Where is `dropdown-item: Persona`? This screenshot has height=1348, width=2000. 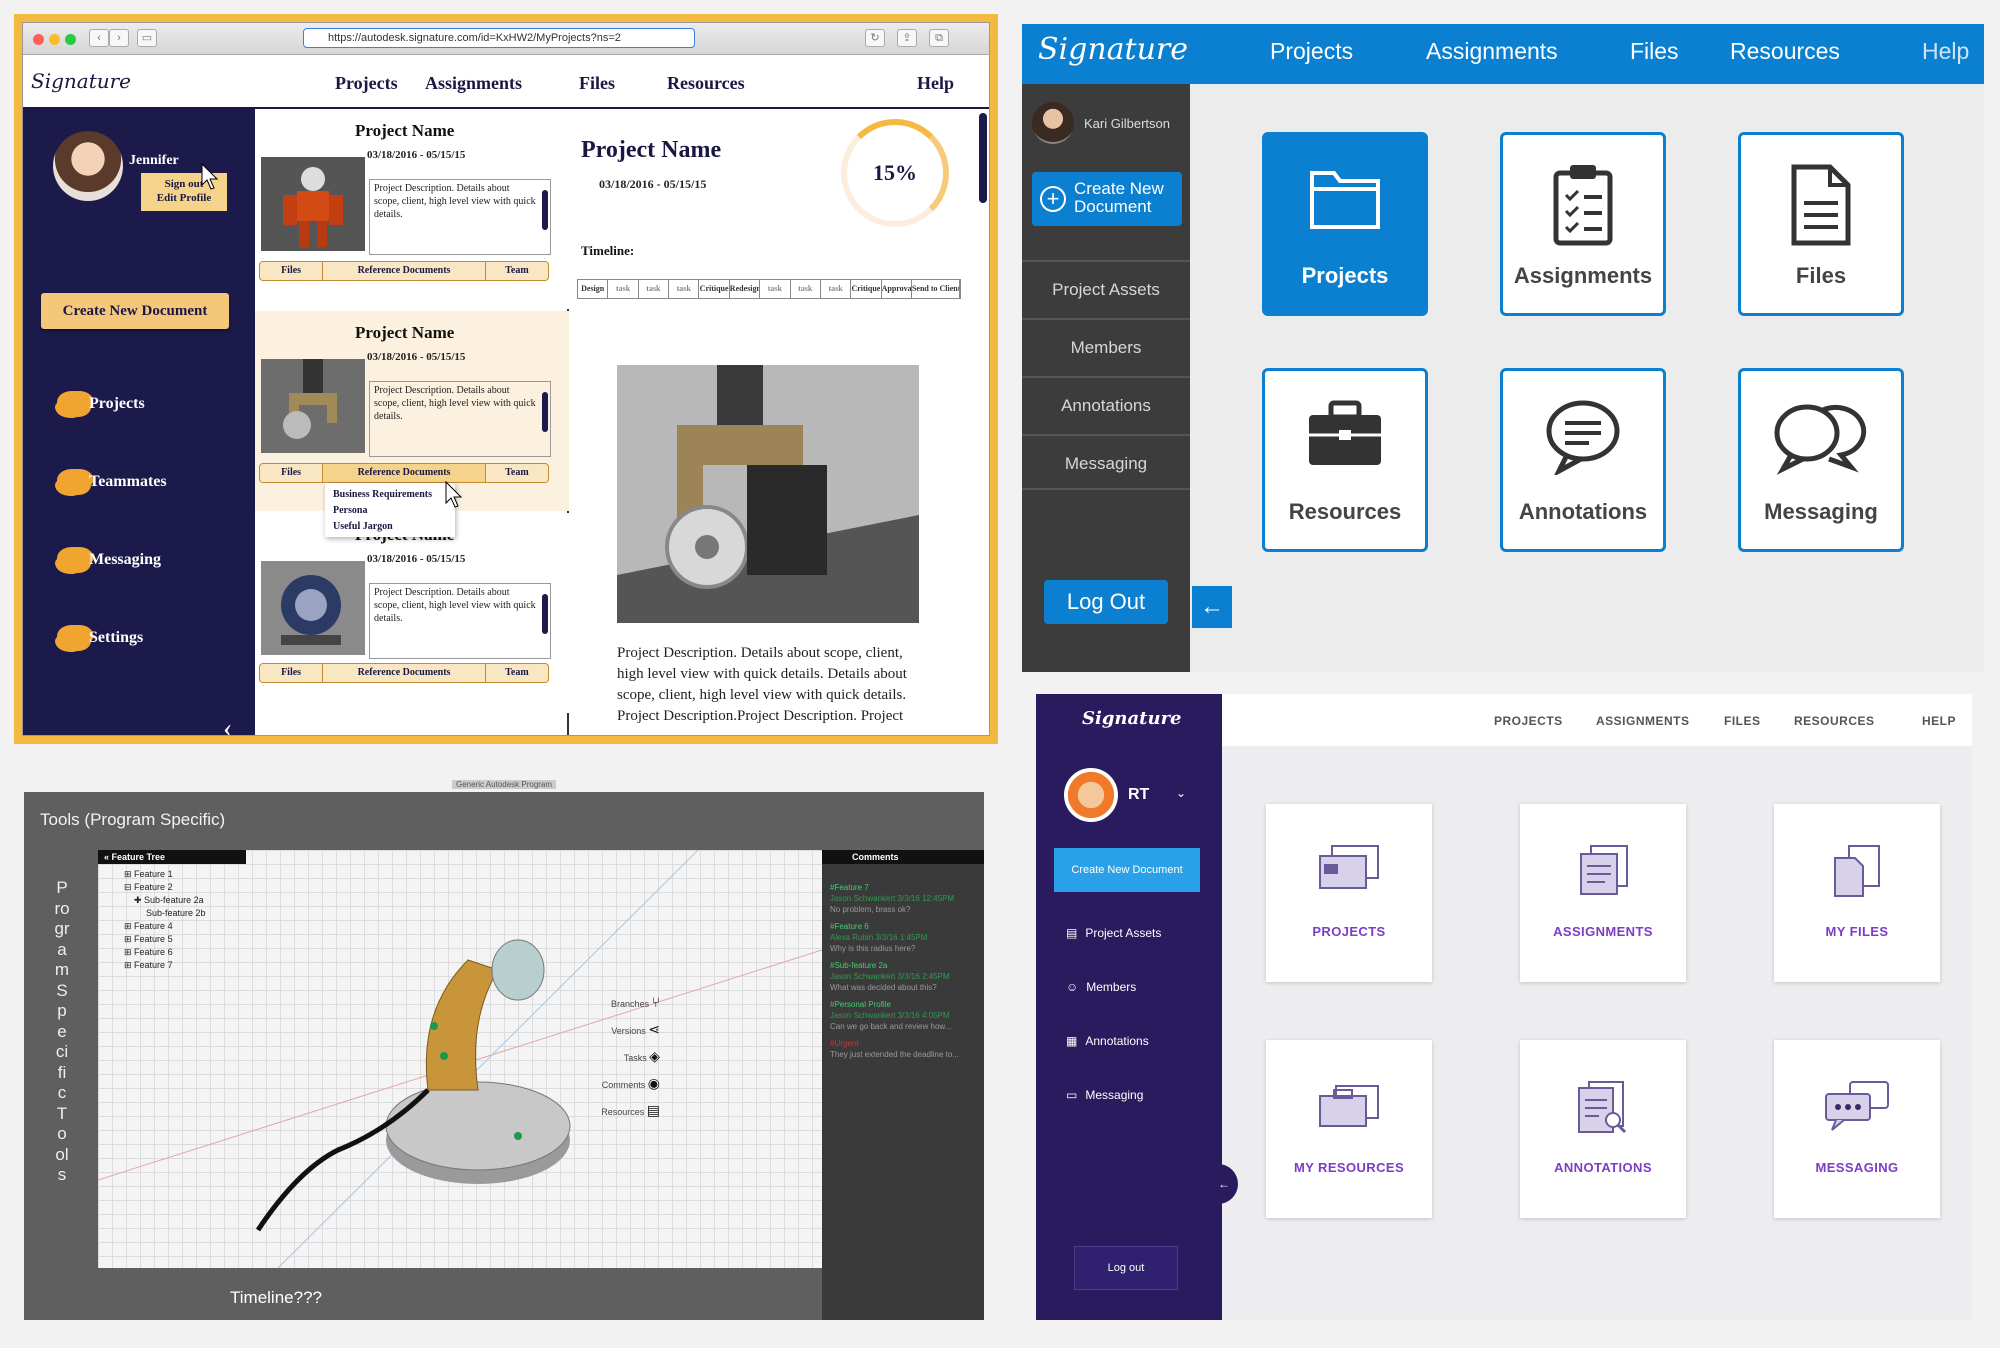 dropdown-item: Persona is located at coordinates (390, 511).